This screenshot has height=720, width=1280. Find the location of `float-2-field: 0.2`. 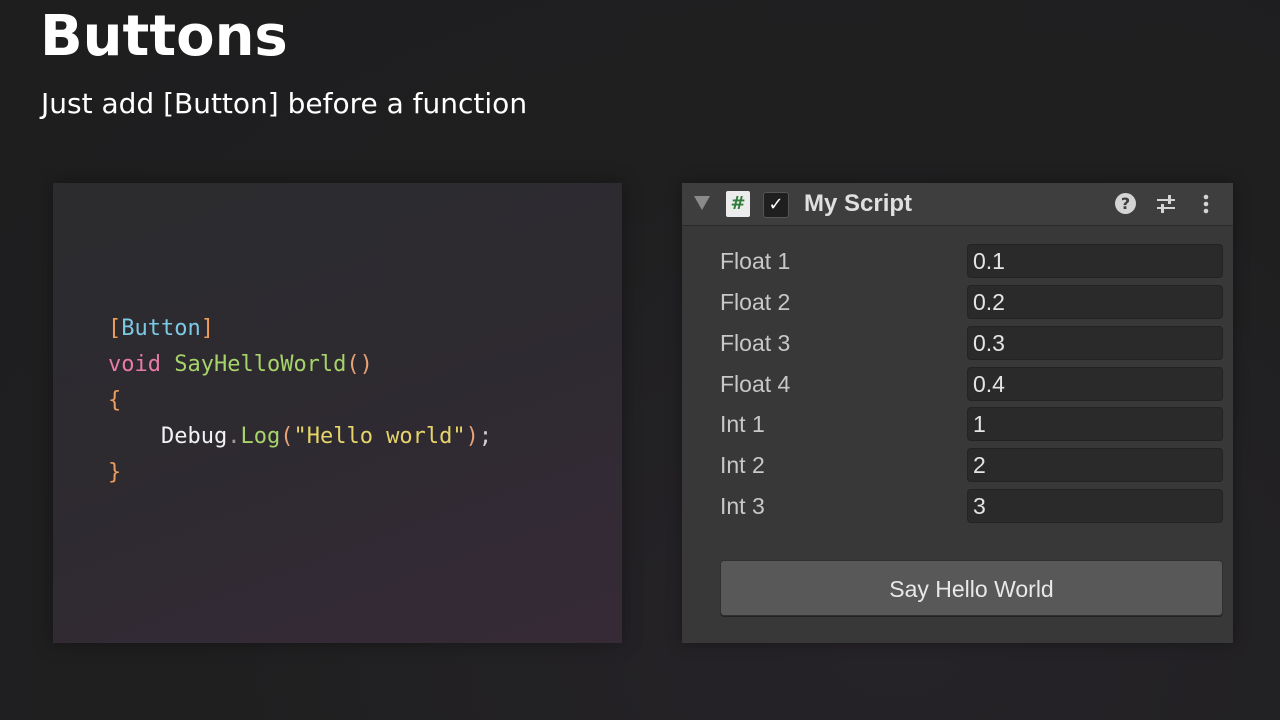

float-2-field: 0.2 is located at coordinates (1095, 302).